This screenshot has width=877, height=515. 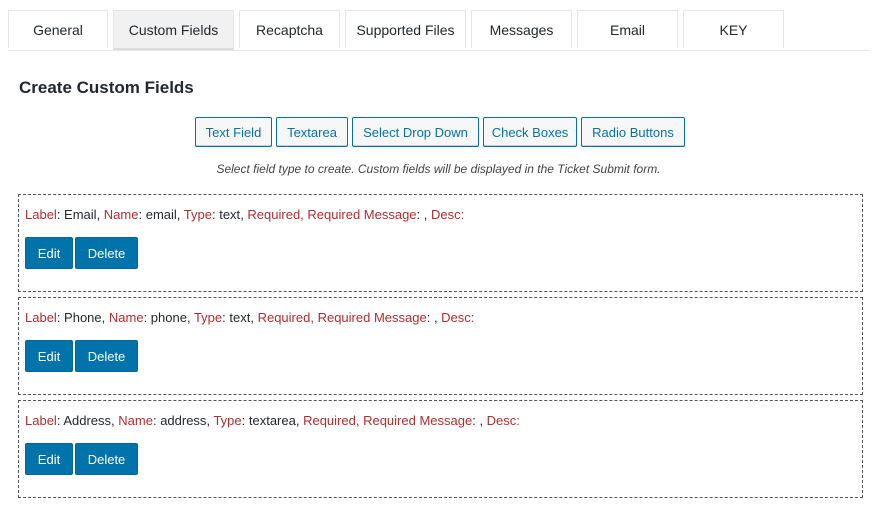 I want to click on tab-supported-files: Supported Files, so click(x=405, y=29).